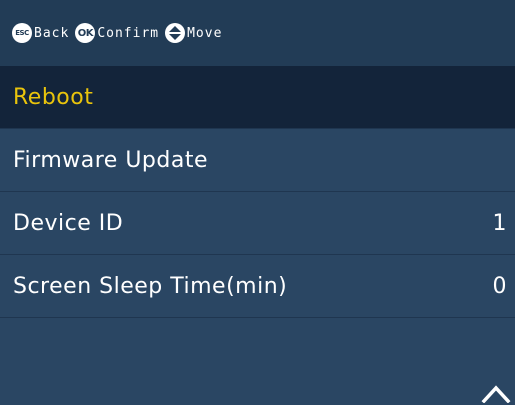 Image resolution: width=525 pixels, height=405 pixels. Describe the element at coordinates (128, 33) in the screenshot. I see `confirm-hint-label: Confirm` at that location.